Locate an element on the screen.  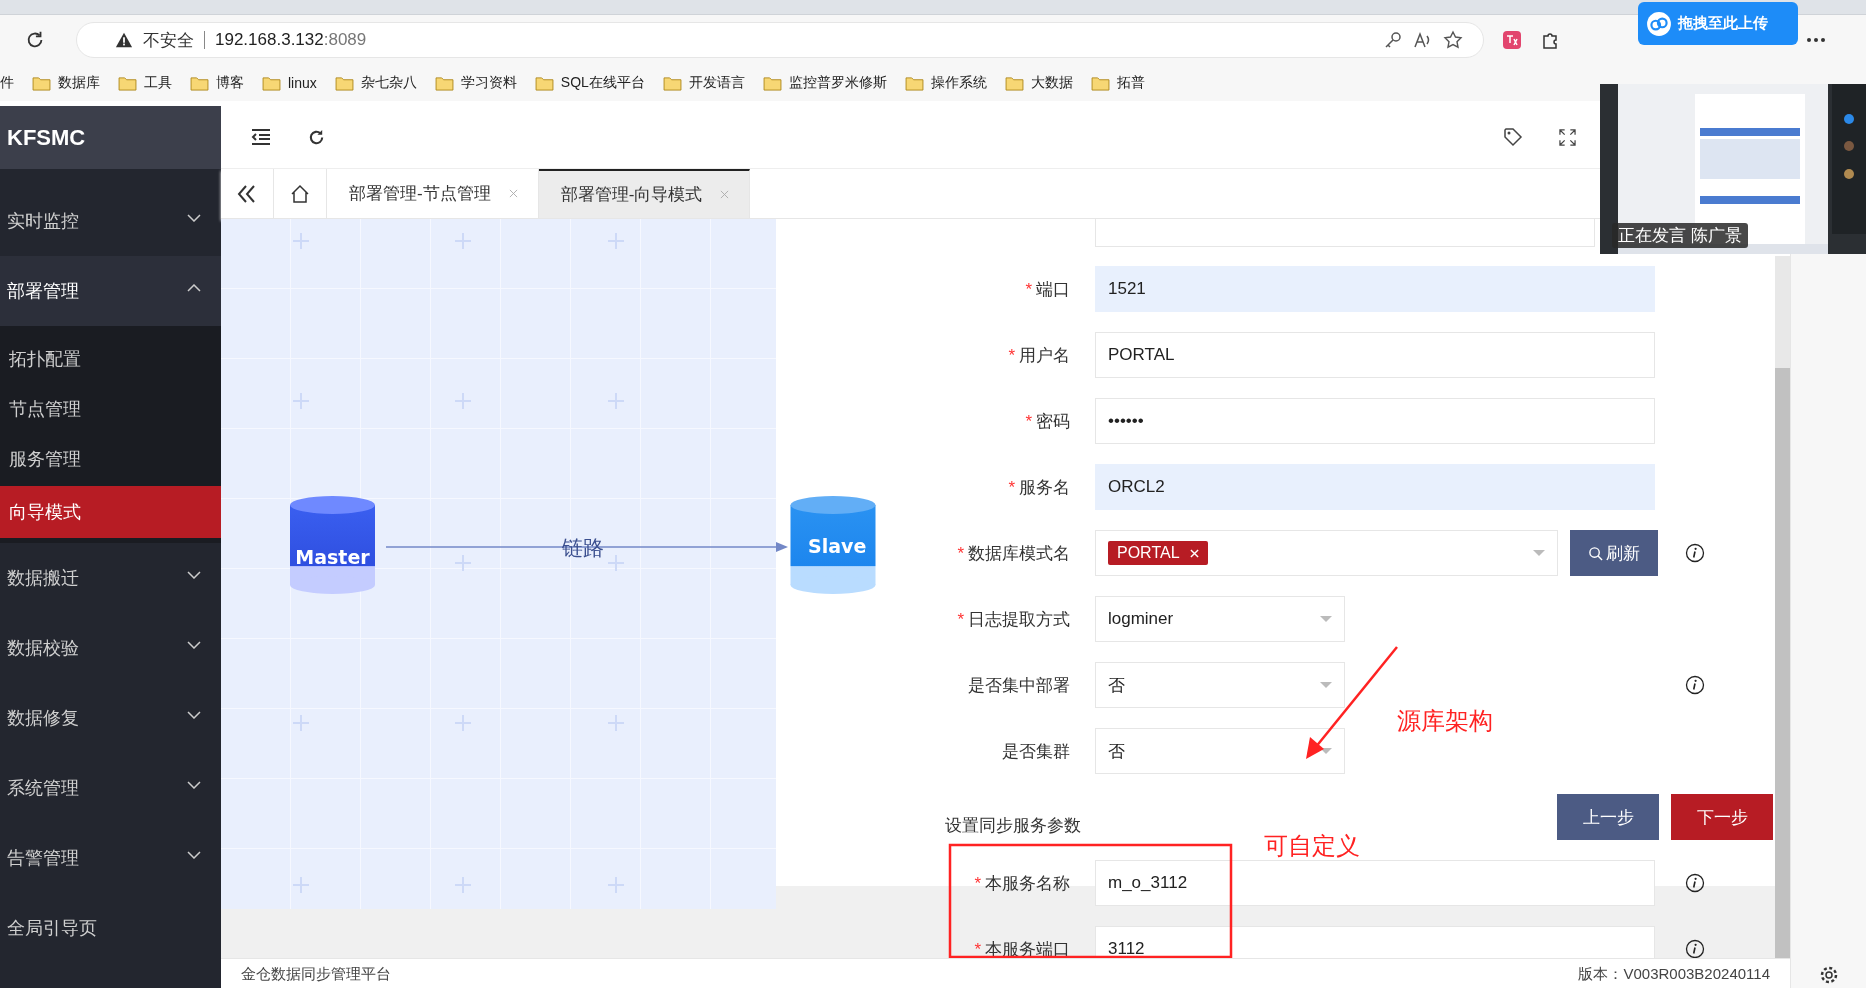
bookmark: 工具 is located at coordinates (145, 83).